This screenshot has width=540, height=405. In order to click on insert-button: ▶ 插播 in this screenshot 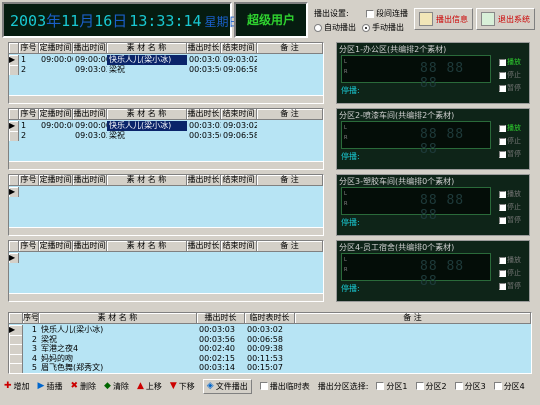, I will do `click(50, 386)`.